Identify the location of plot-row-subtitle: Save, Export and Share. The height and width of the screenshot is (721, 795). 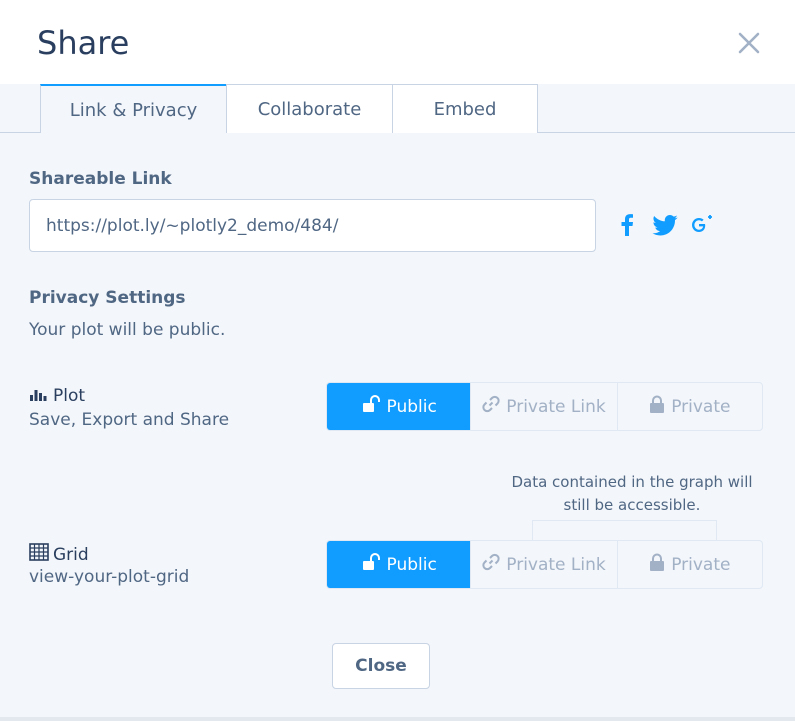
(129, 420).